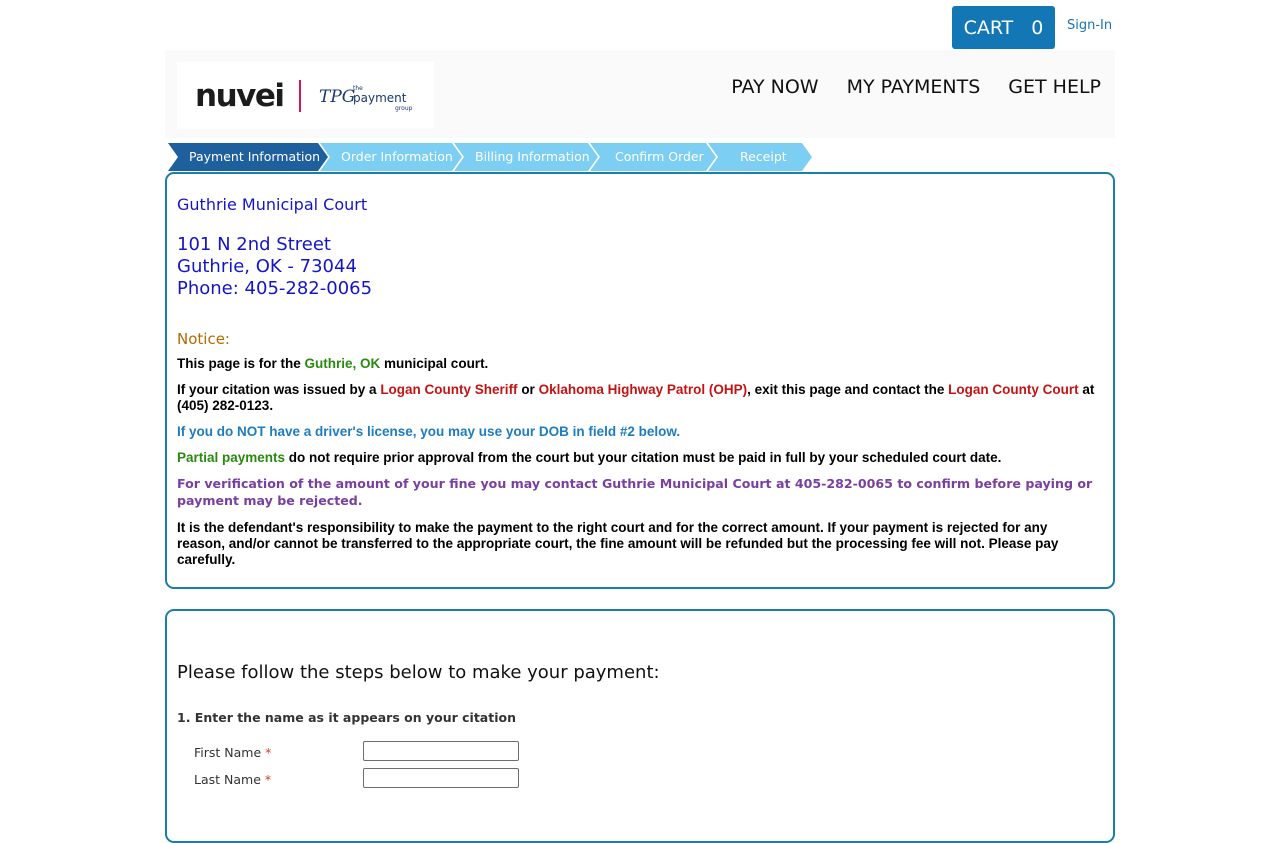 The width and height of the screenshot is (1280, 843). Describe the element at coordinates (275, 288) in the screenshot. I see `court-phone: Phone: 405-282-0065` at that location.